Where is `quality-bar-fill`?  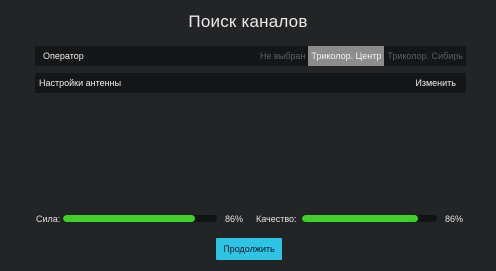
quality-bar-fill is located at coordinates (360, 218).